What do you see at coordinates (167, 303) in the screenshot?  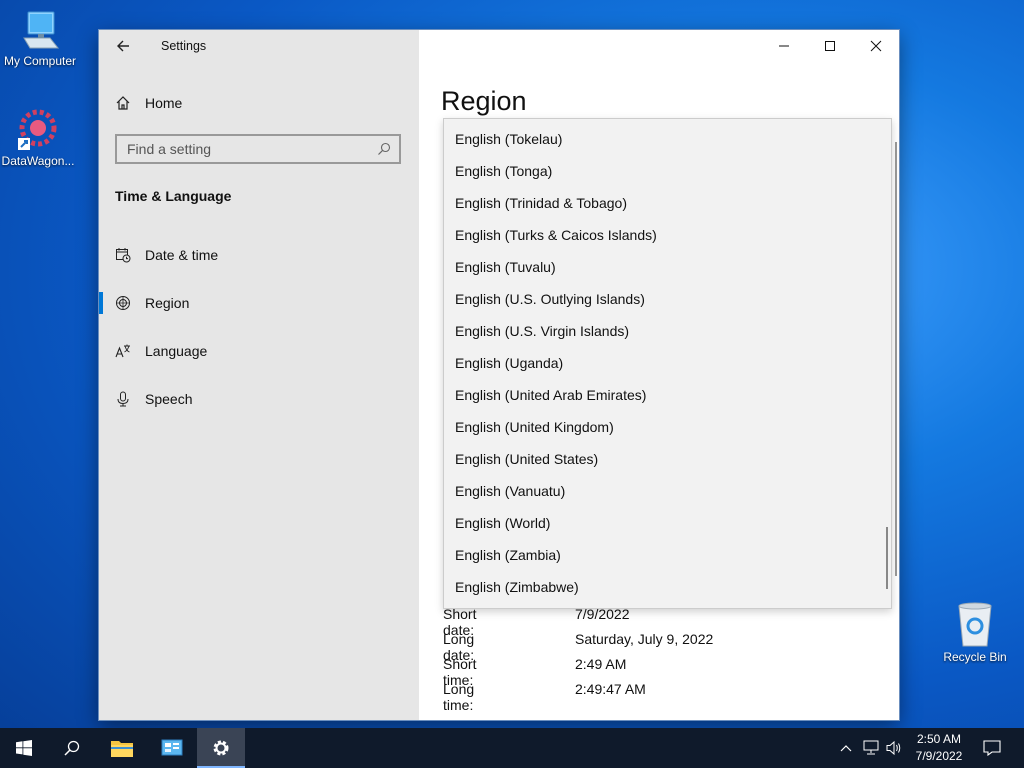 I see `nav-item-label: Region` at bounding box center [167, 303].